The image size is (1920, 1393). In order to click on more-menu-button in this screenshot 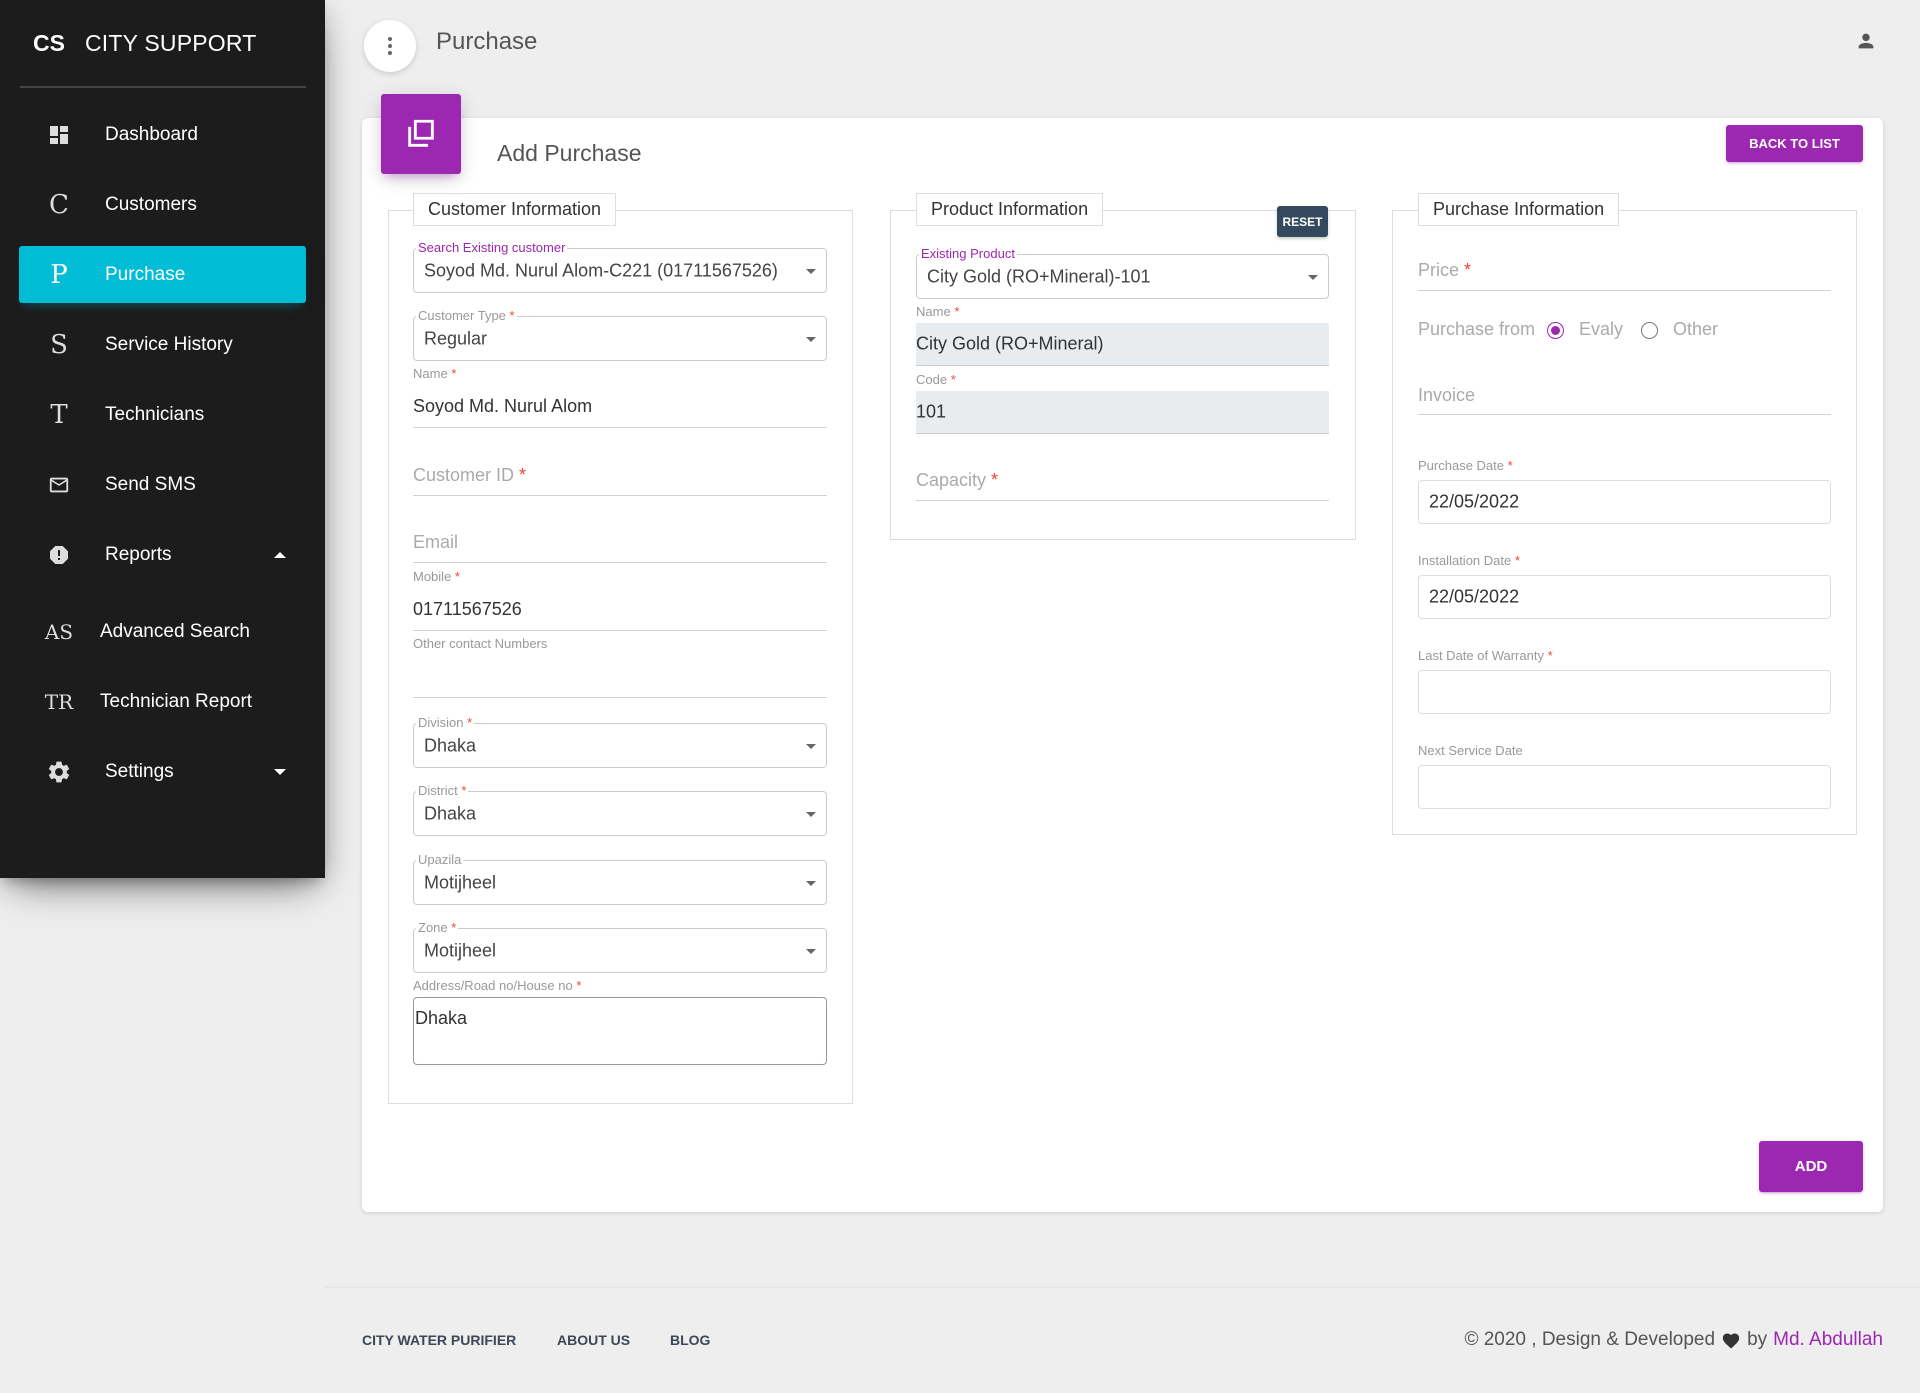, I will do `click(390, 46)`.